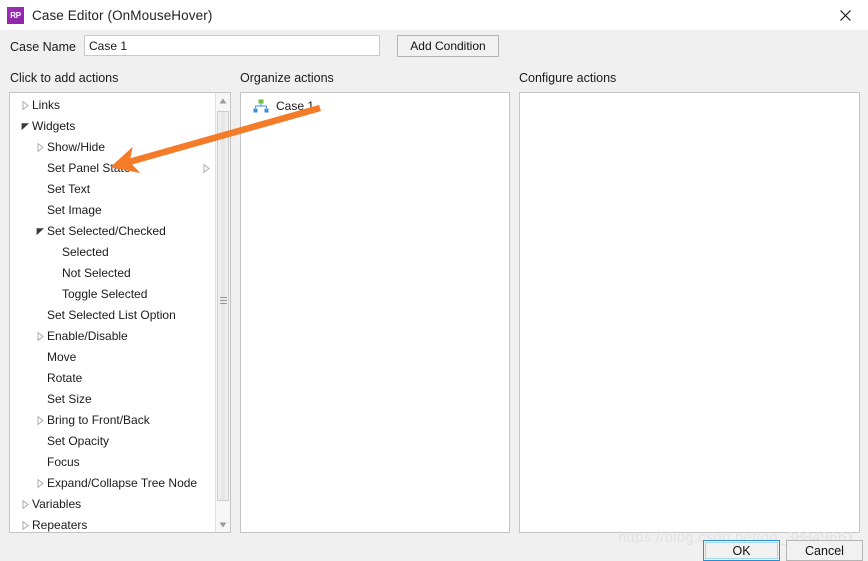  What do you see at coordinates (46, 105) in the screenshot?
I see `tree-item-label: Links` at bounding box center [46, 105].